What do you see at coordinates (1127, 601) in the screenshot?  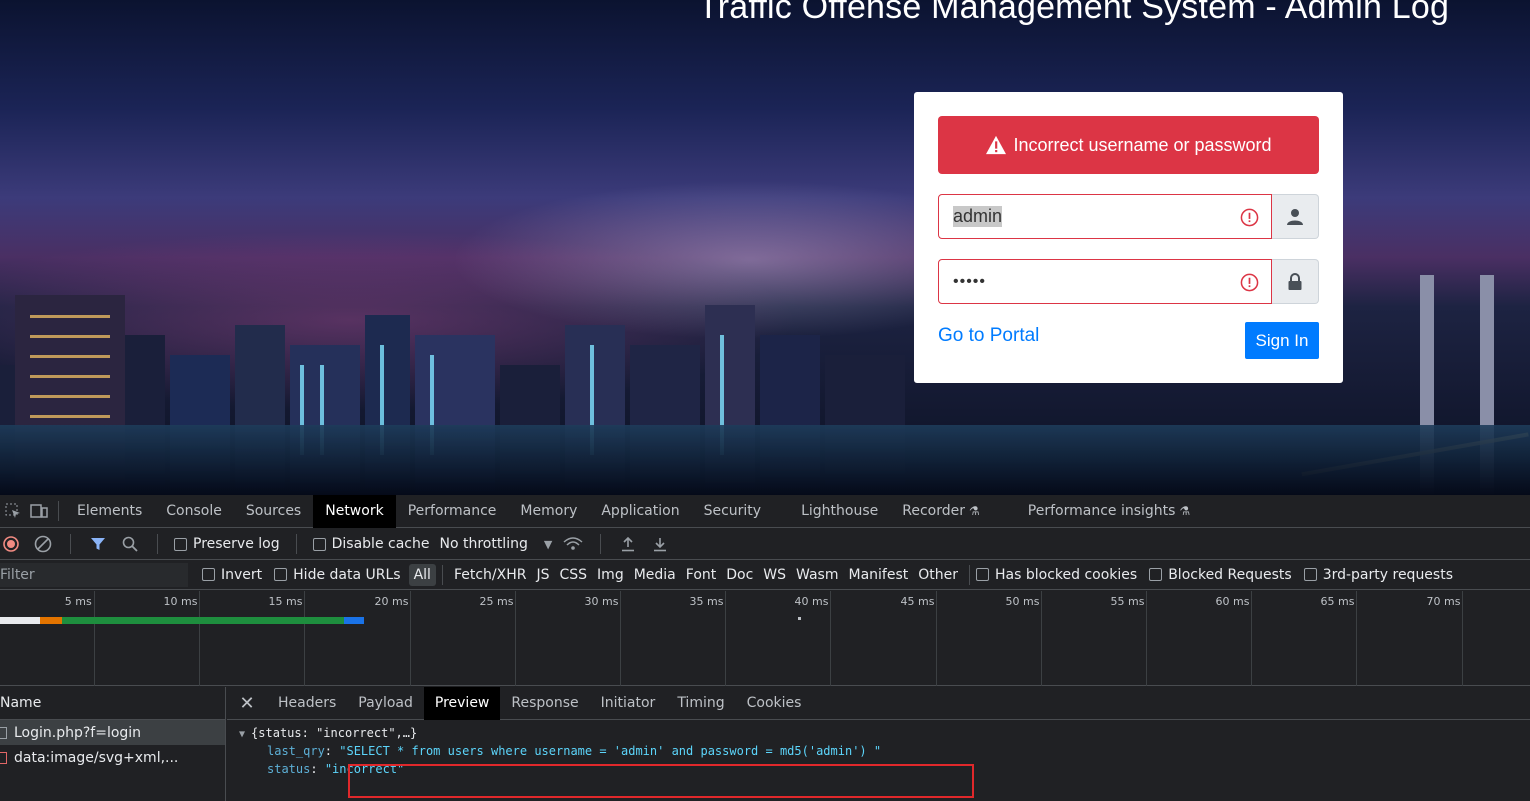 I see `timeline-tick-label: 55 ms` at bounding box center [1127, 601].